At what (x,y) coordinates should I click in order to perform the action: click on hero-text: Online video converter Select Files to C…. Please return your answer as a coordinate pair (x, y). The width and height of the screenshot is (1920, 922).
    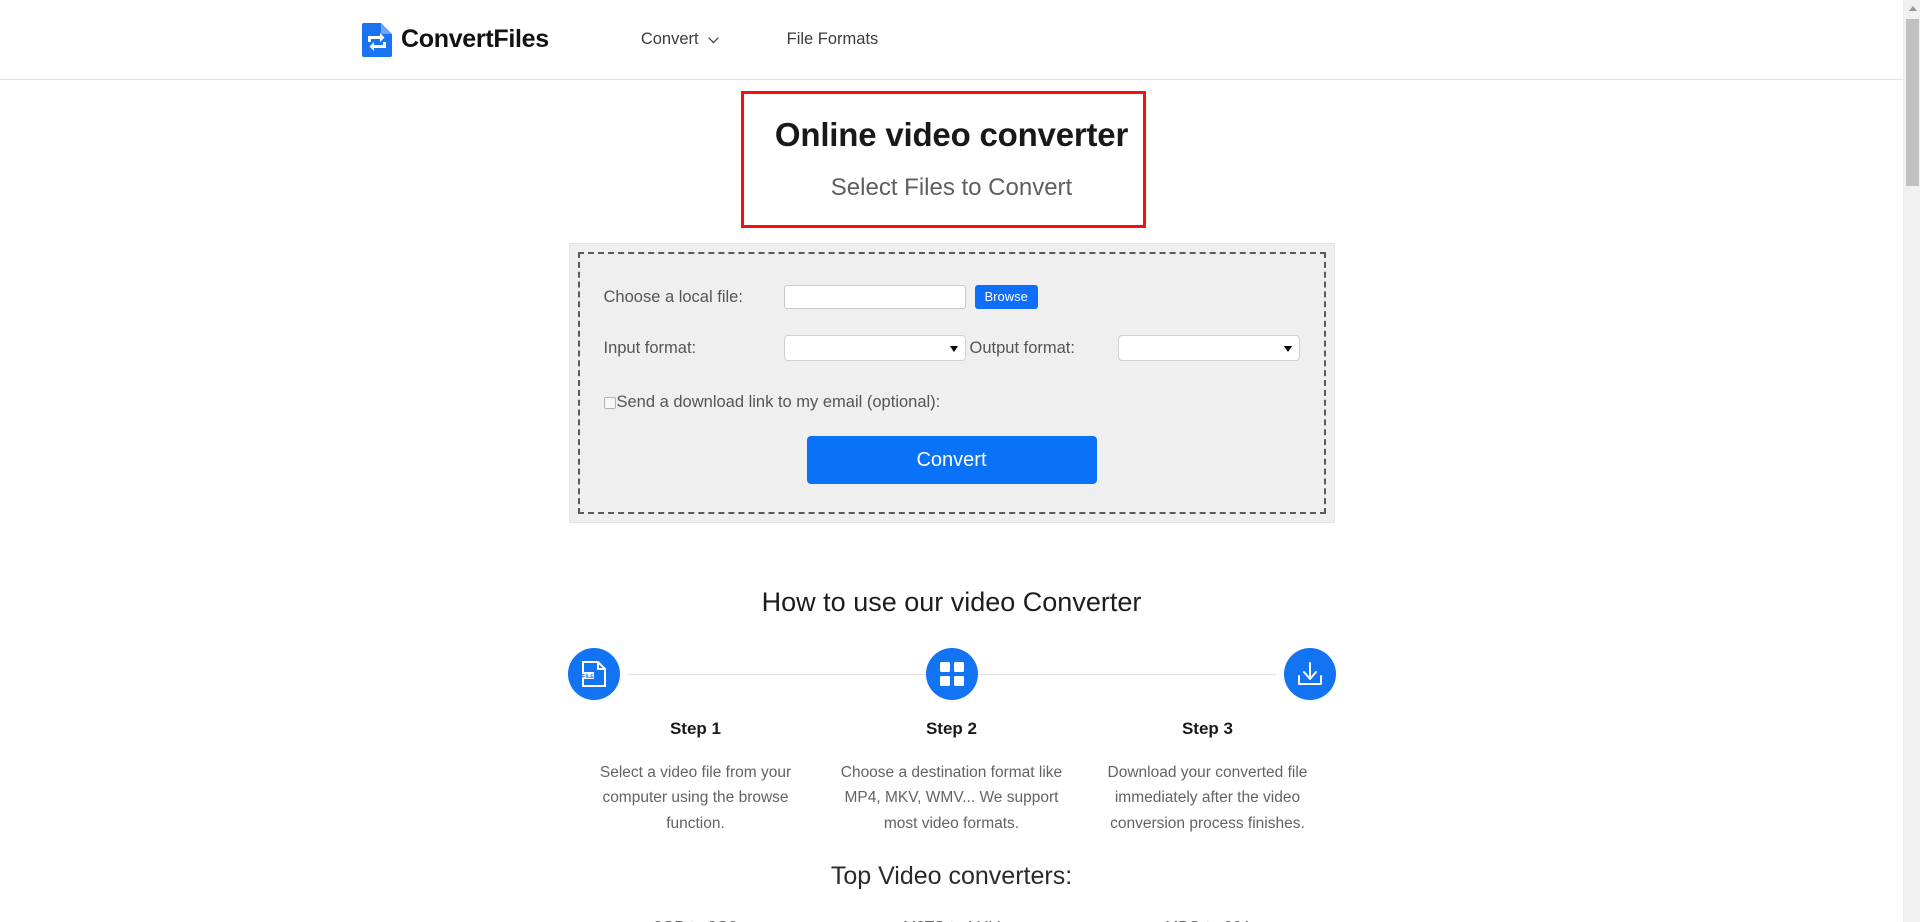
    Looking at the image, I should click on (951, 148).